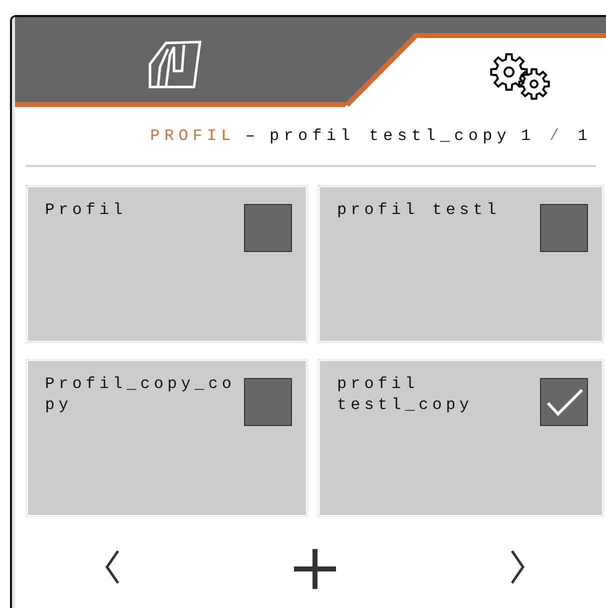 The image size is (606, 608). I want to click on profile-label: Profil, so click(86, 210).